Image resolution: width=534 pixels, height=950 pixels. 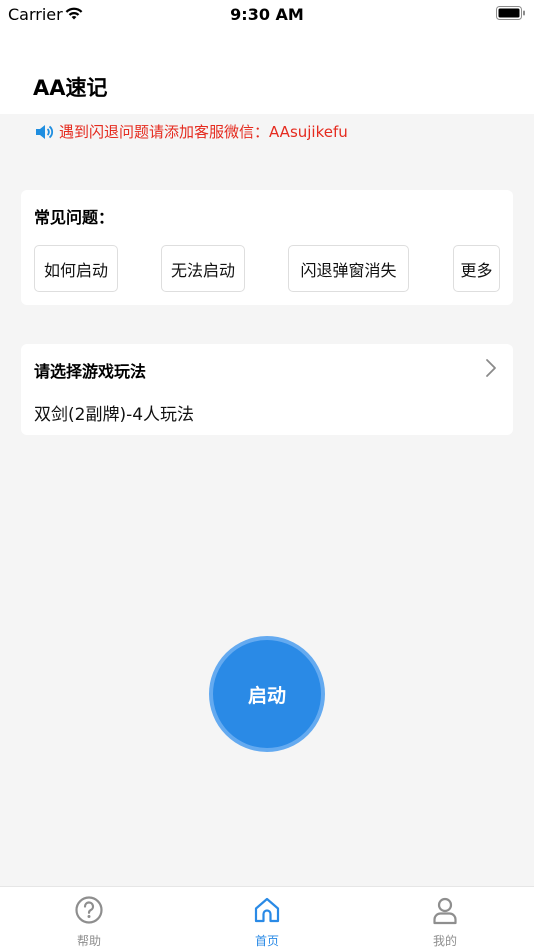 What do you see at coordinates (203, 132) in the screenshot?
I see `notice-text: 遇到闪退问题请添加客服微信：AAsujikefu` at bounding box center [203, 132].